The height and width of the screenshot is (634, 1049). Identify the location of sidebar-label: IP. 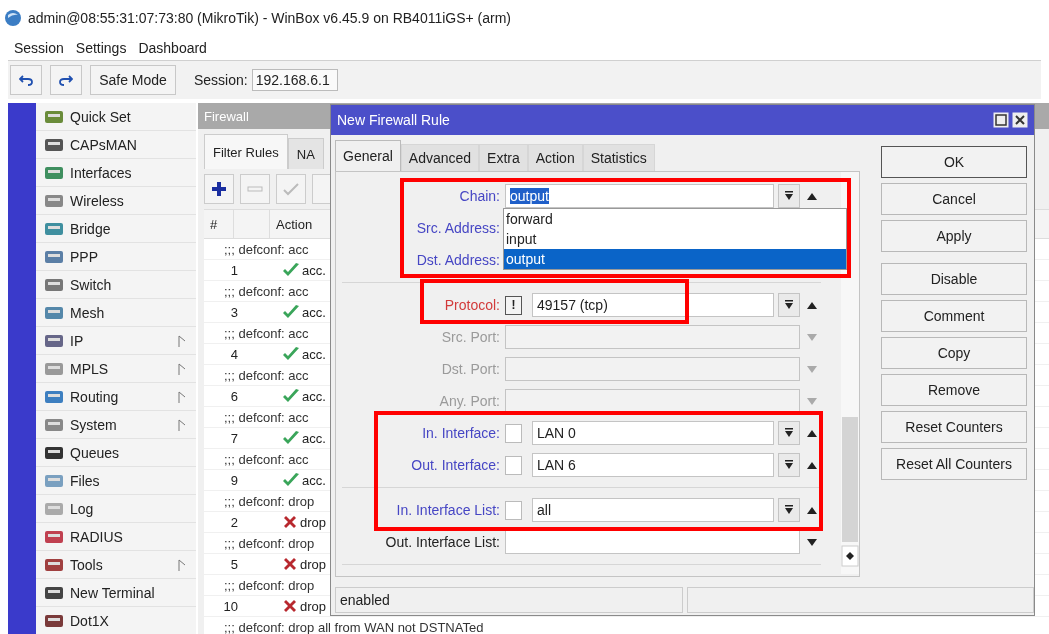
(77, 340).